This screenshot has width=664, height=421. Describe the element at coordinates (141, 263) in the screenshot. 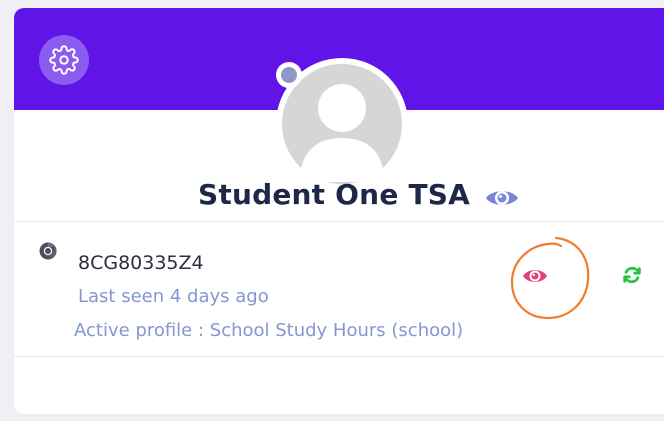

I see `device-id: 8CG80335Z4` at that location.